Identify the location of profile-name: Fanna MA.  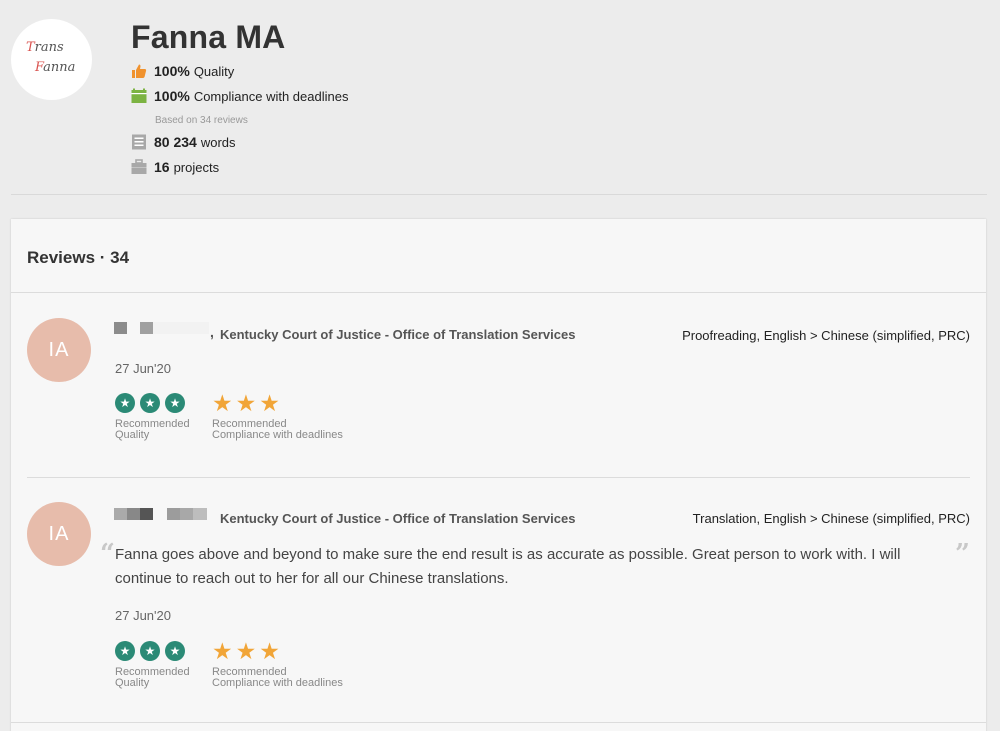
(208, 37).